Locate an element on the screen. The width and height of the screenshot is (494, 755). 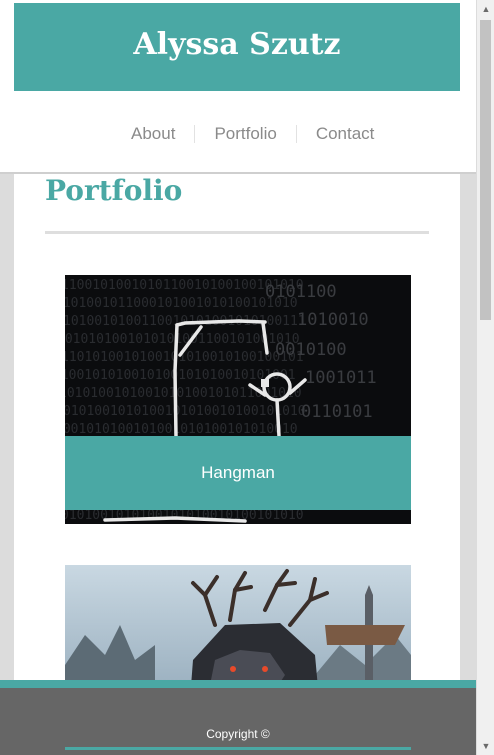
main-nav: About Portfolio Contact is located at coordinates (252, 134).